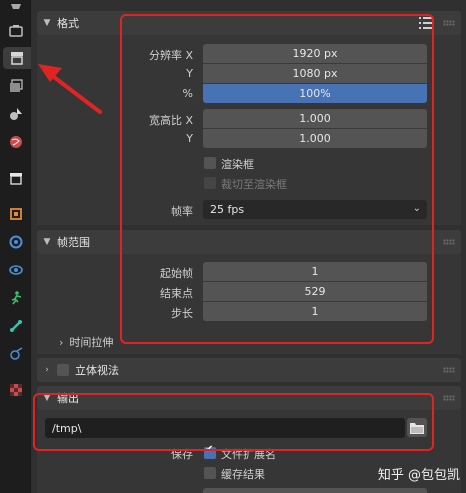 Image resolution: width=466 pixels, height=493 pixels. Describe the element at coordinates (315, 138) in the screenshot. I see `aspect-y-field: 1.000` at that location.